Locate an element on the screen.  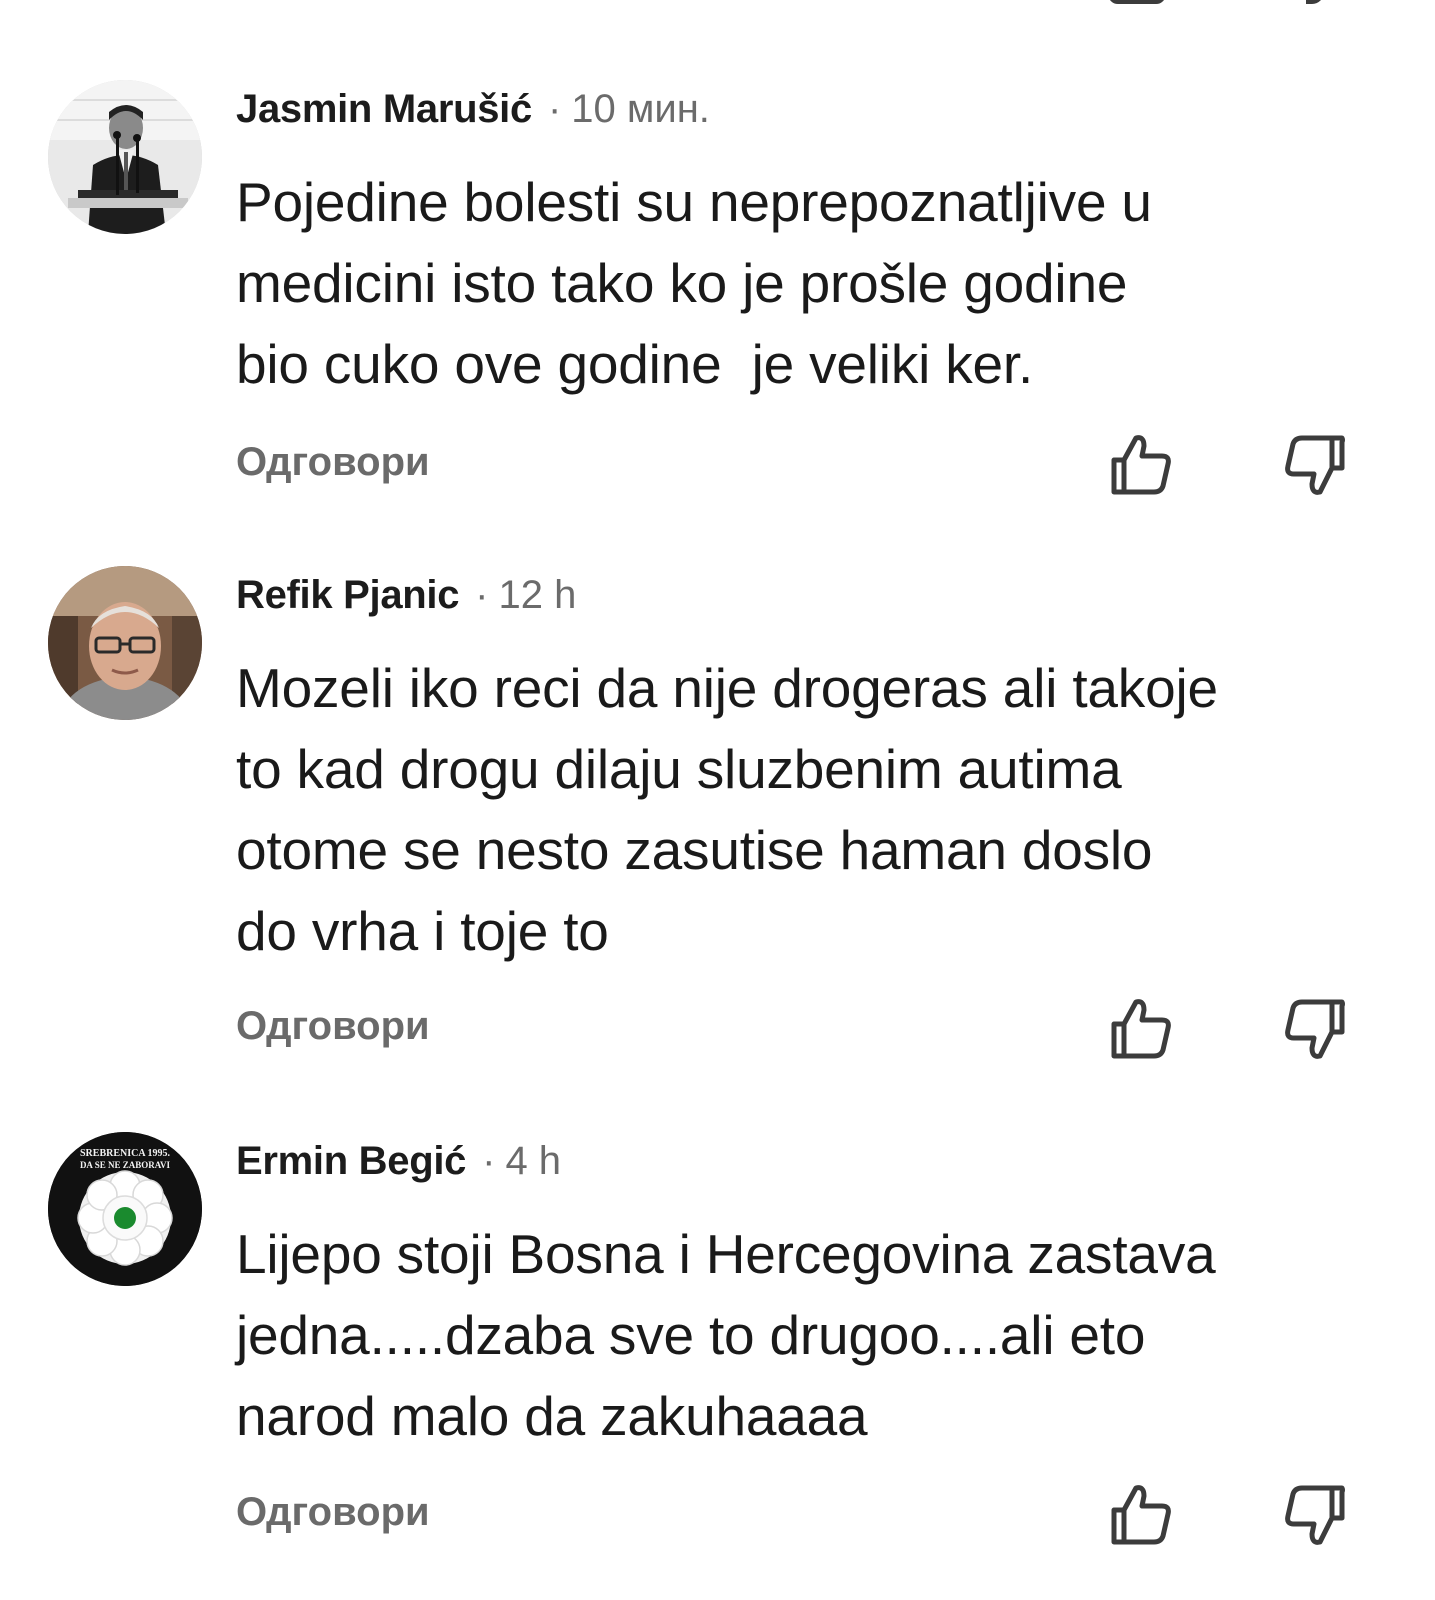
avatar-caption-line2: DA SE NE ZABORAVI is located at coordinates (125, 1165).